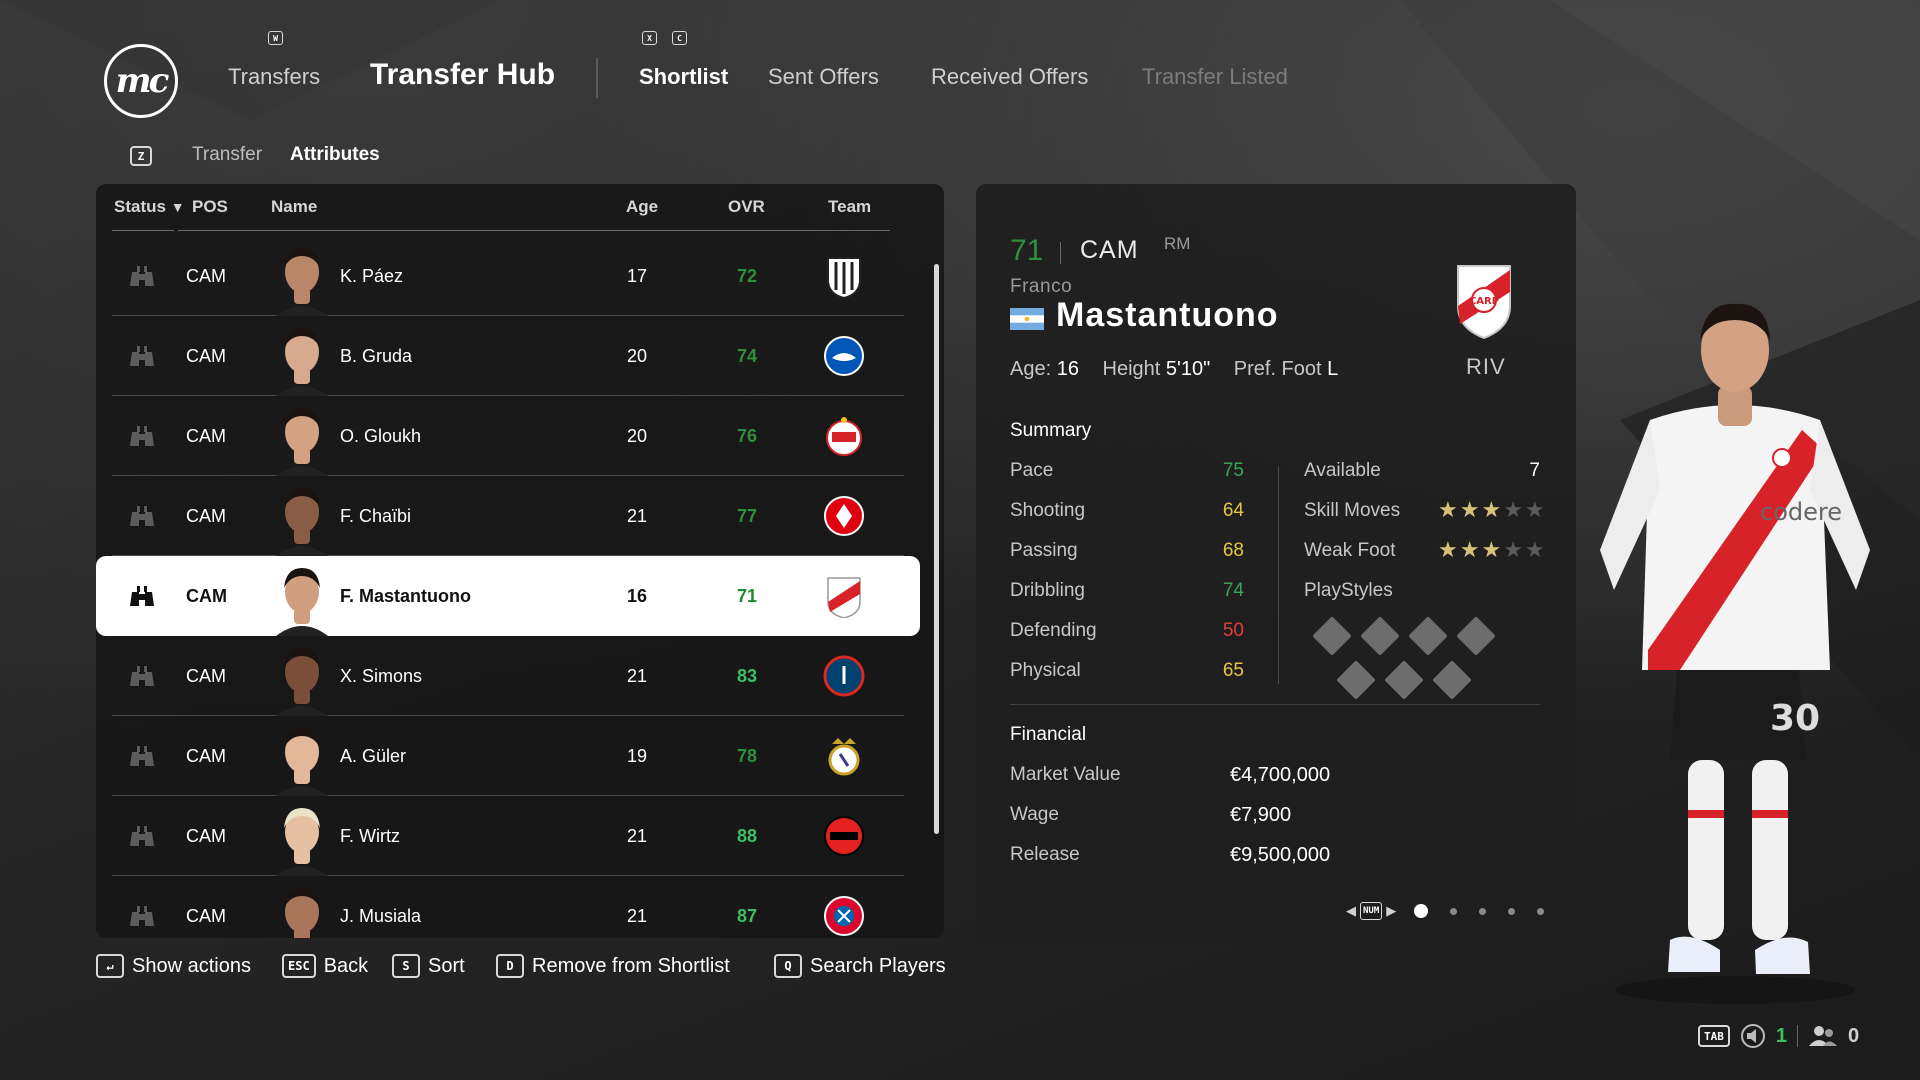 This screenshot has height=1080, width=1920. Describe the element at coordinates (1778, 1036) in the screenshot. I see `status-bar: TAB 1 0` at that location.